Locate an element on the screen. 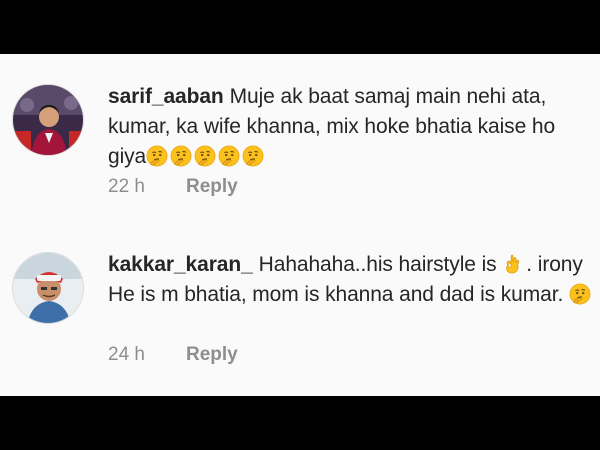  comment-timestamp: 22 h is located at coordinates (126, 186).